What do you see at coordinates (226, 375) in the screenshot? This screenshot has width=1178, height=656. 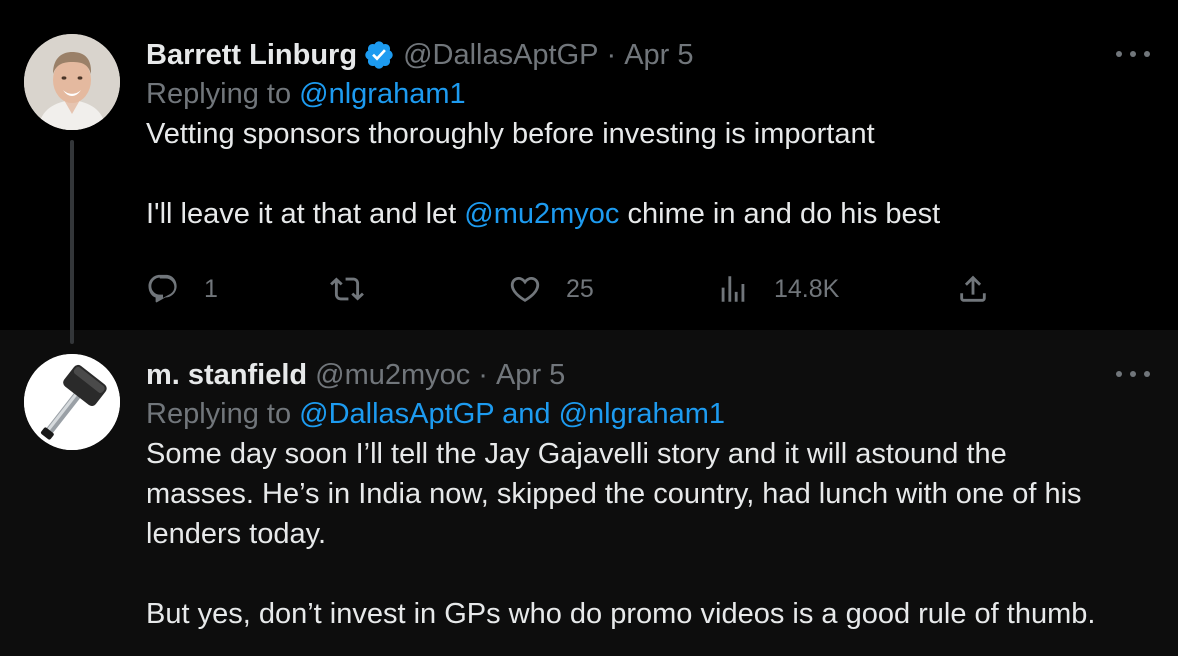 I see `author-name: m. stanfield` at bounding box center [226, 375].